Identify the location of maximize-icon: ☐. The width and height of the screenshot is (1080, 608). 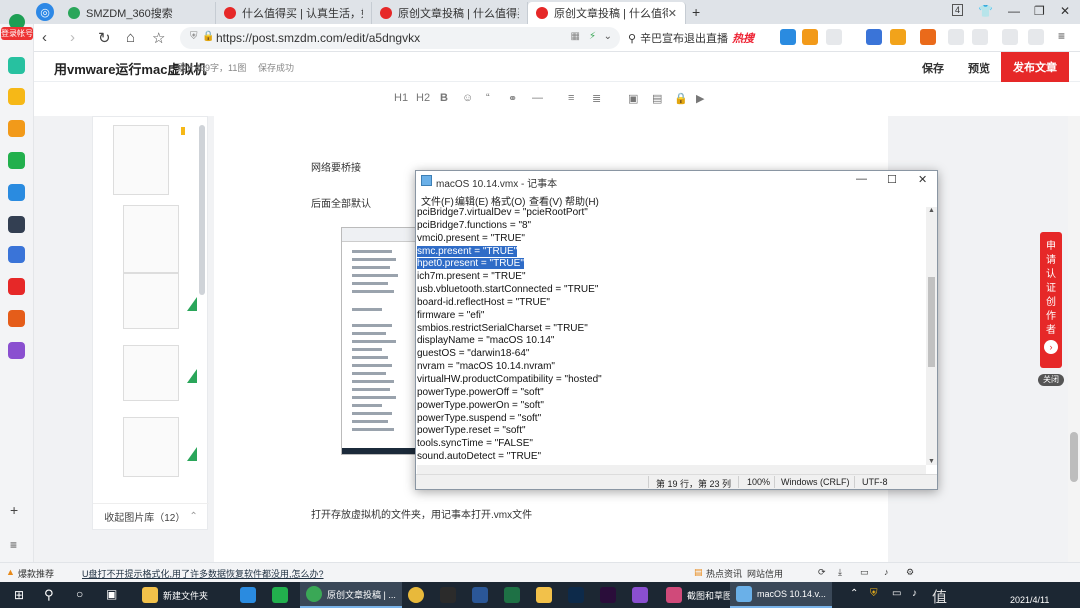
(892, 179).